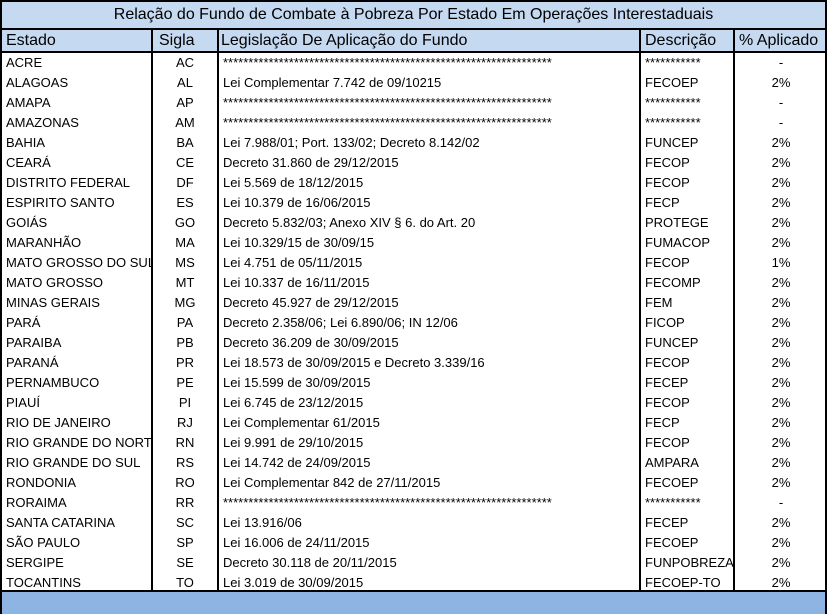 The width and height of the screenshot is (827, 614). Describe the element at coordinates (667, 382) in the screenshot. I see `cell-descricao: FECEP` at that location.